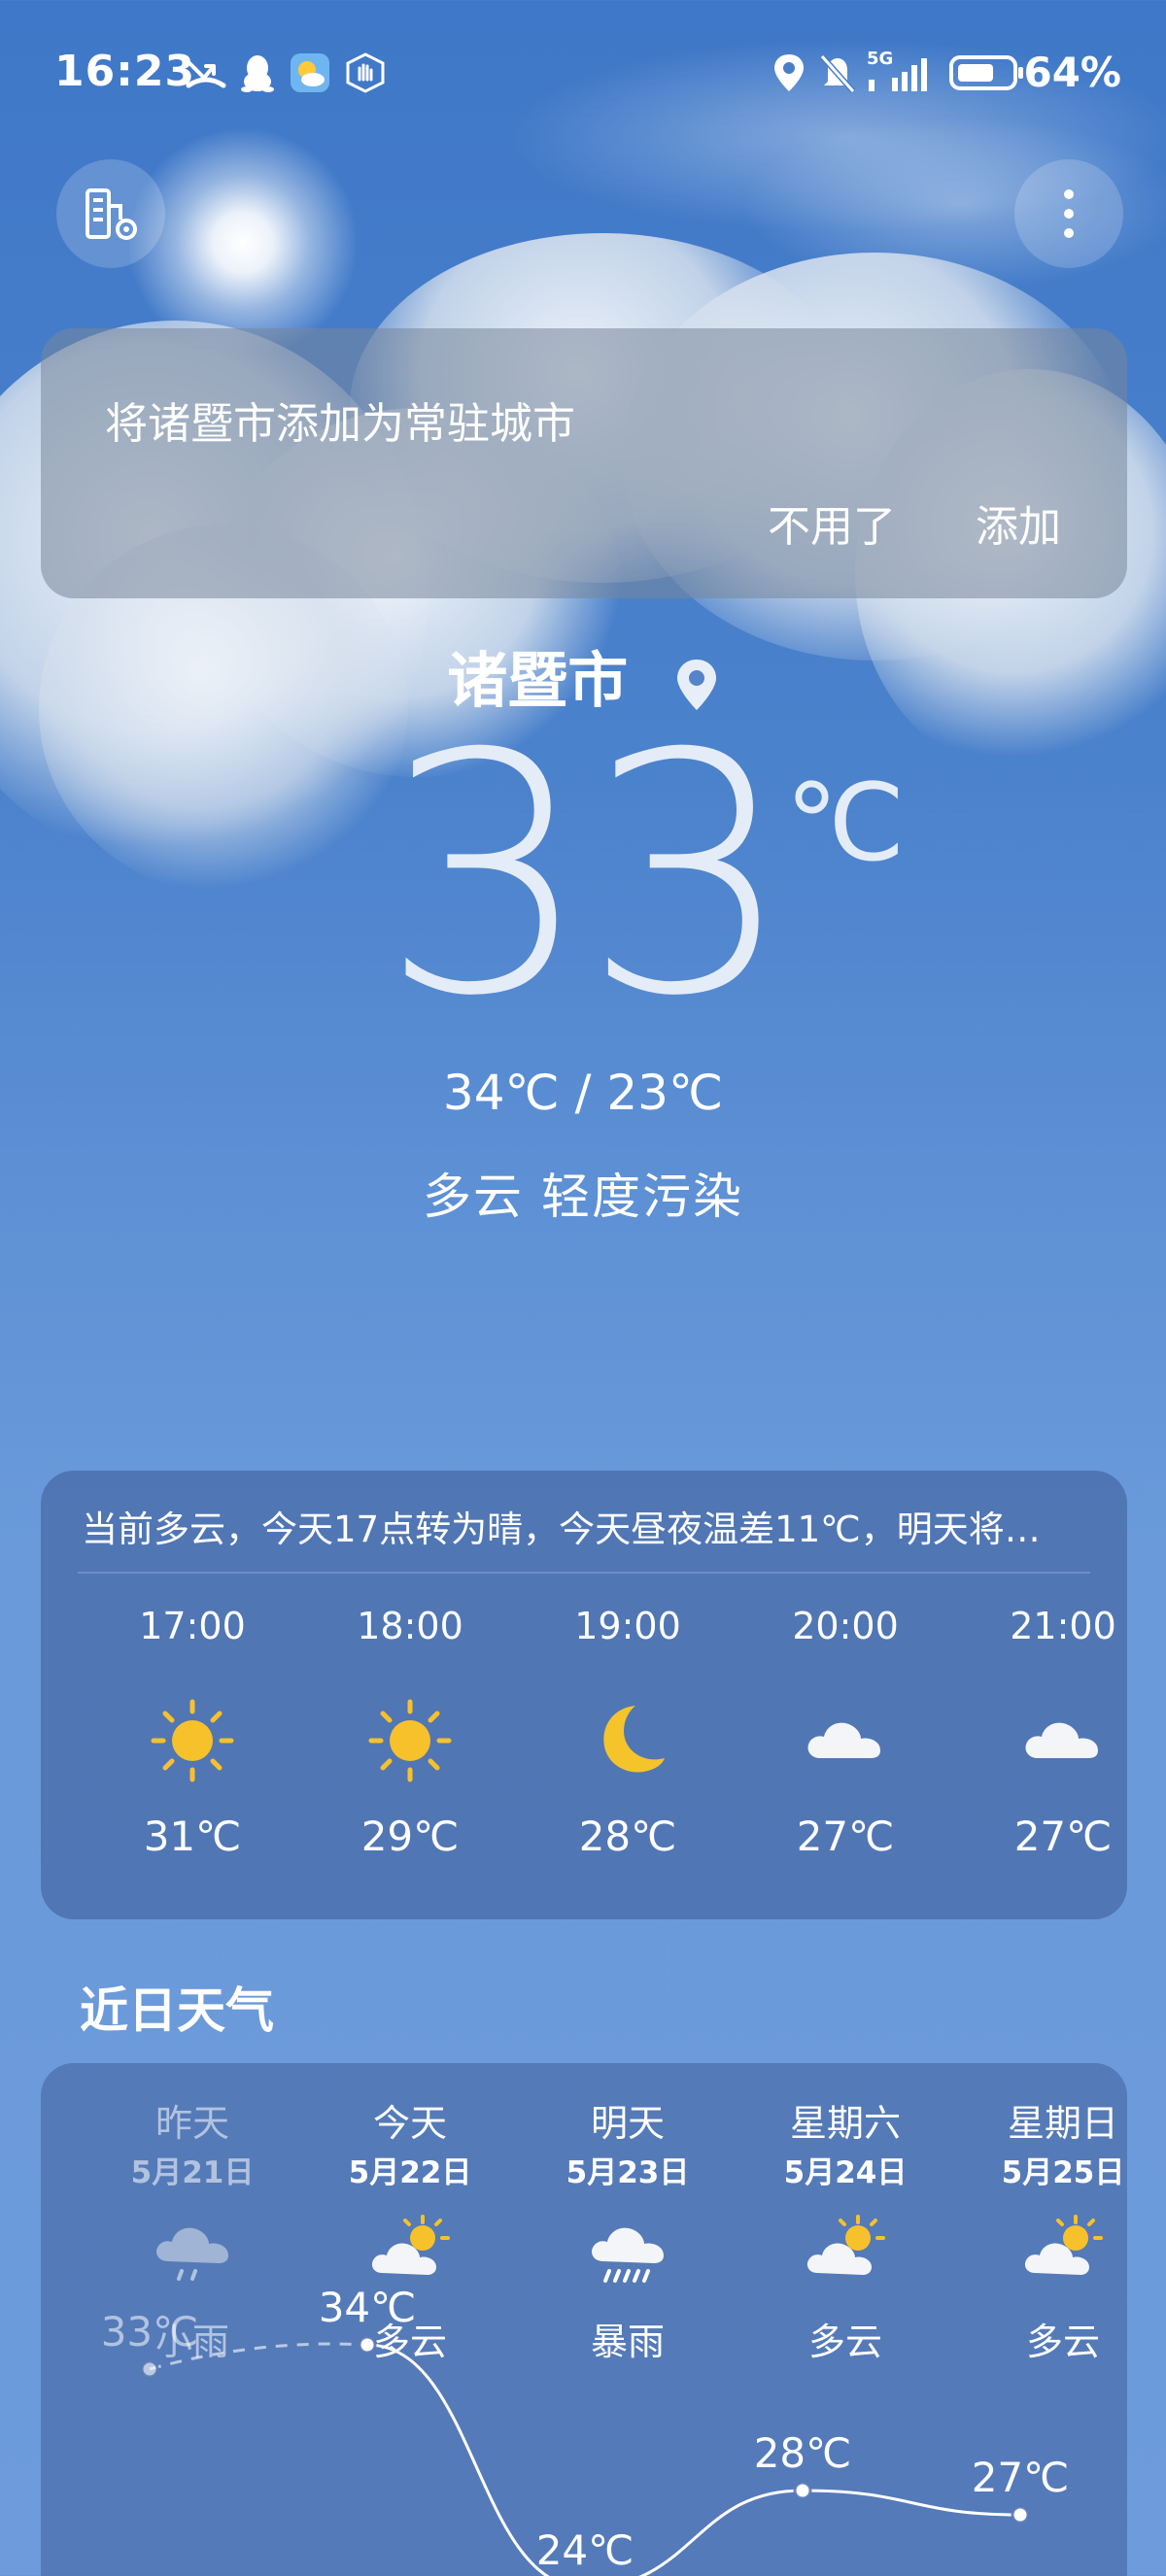 Image resolution: width=1166 pixels, height=2576 pixels. Describe the element at coordinates (310, 72) in the screenshot. I see `weather-app-icon` at that location.